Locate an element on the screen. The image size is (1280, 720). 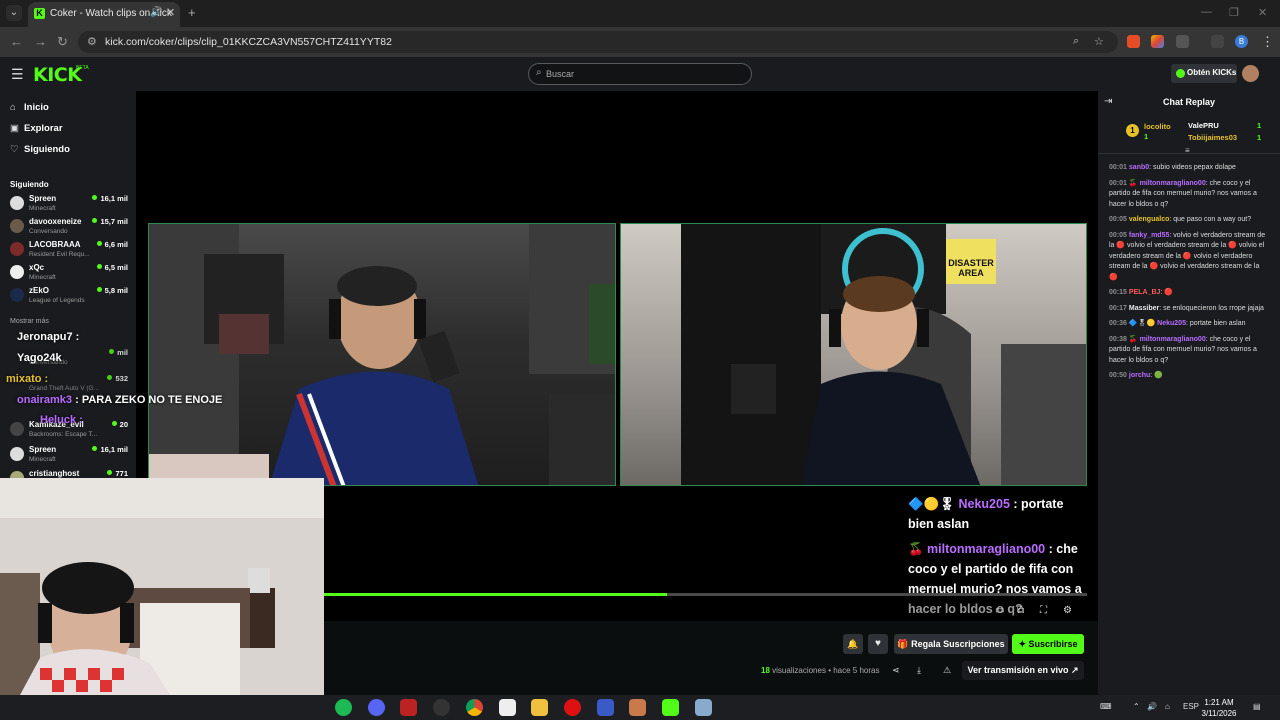
chat-username: Neku205 is located at coordinates (1171, 323).